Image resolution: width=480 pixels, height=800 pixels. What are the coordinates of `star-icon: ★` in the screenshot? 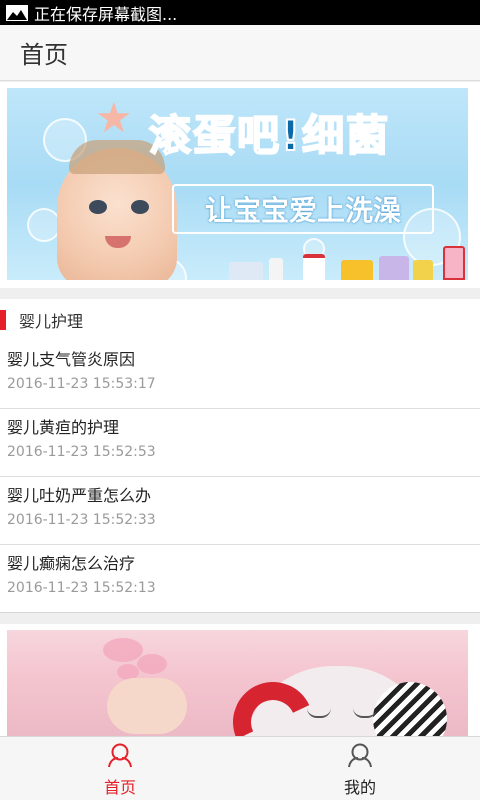 It's located at (114, 117).